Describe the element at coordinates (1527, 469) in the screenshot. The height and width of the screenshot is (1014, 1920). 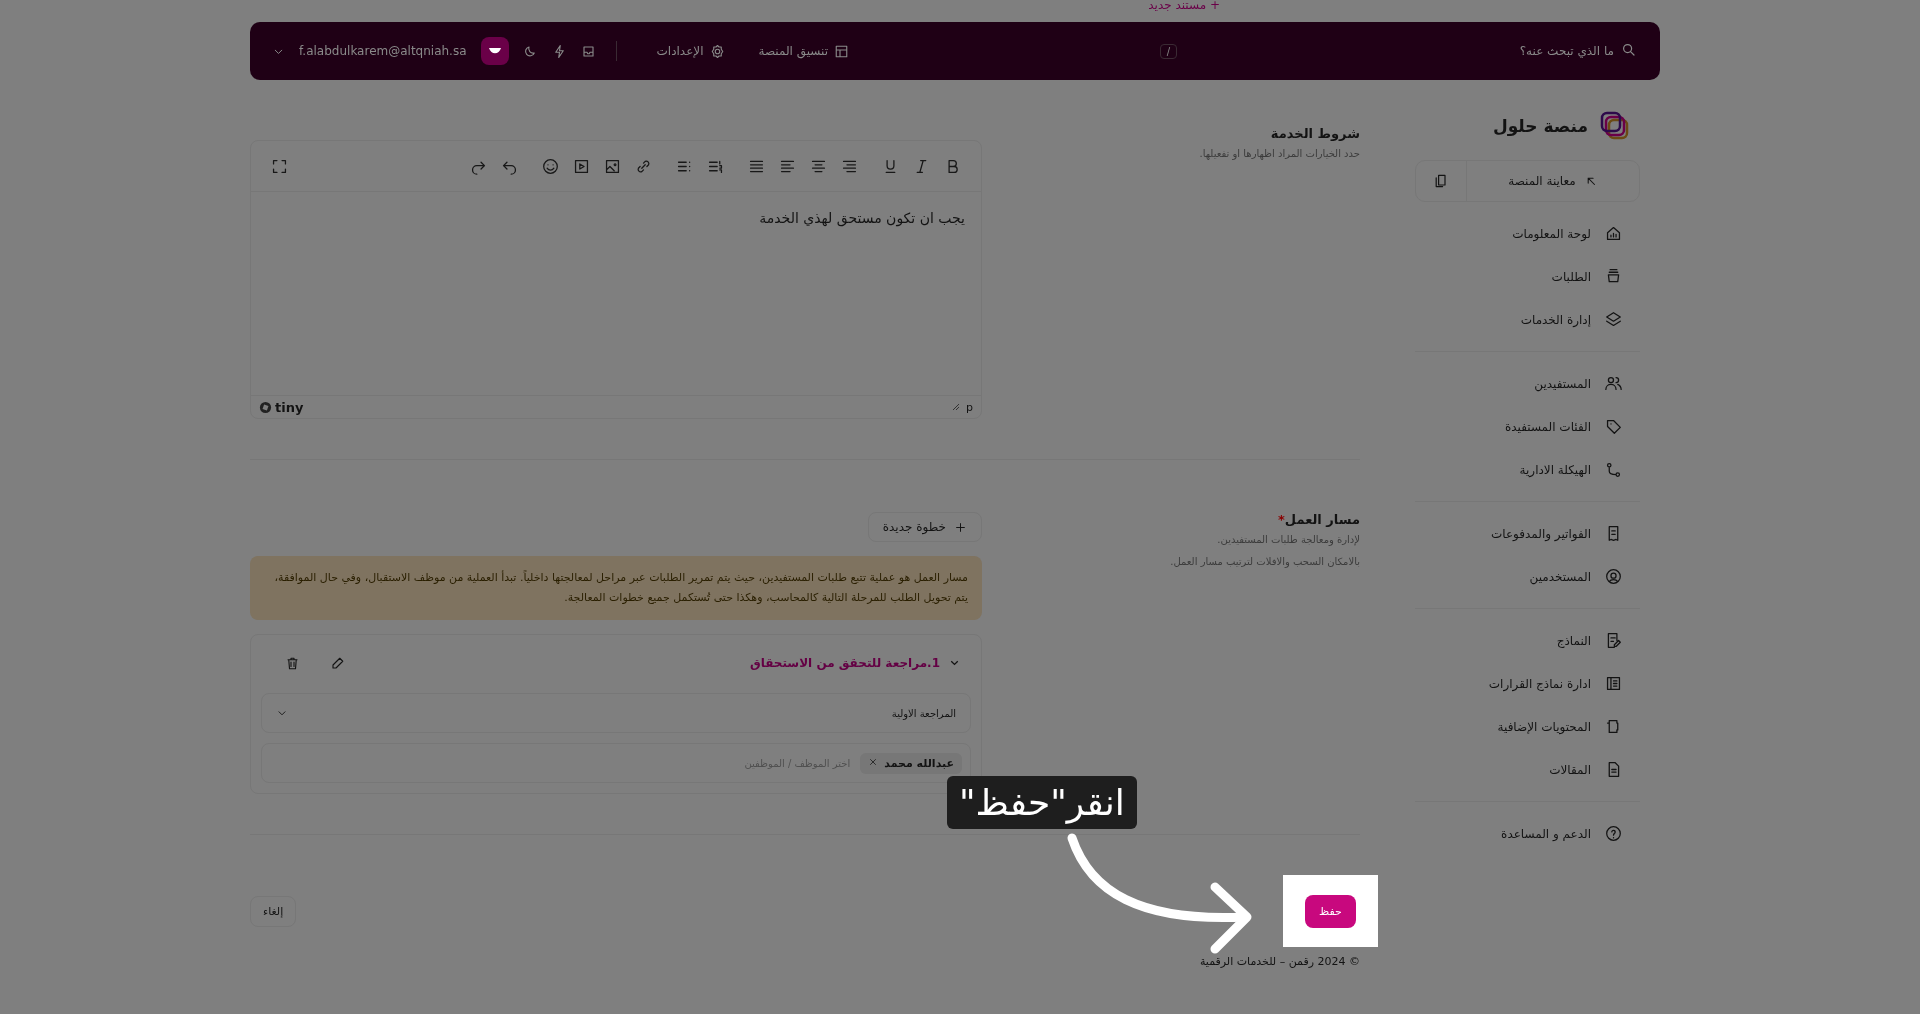
I see `sidebar-item: الهيكلة الادارية` at that location.